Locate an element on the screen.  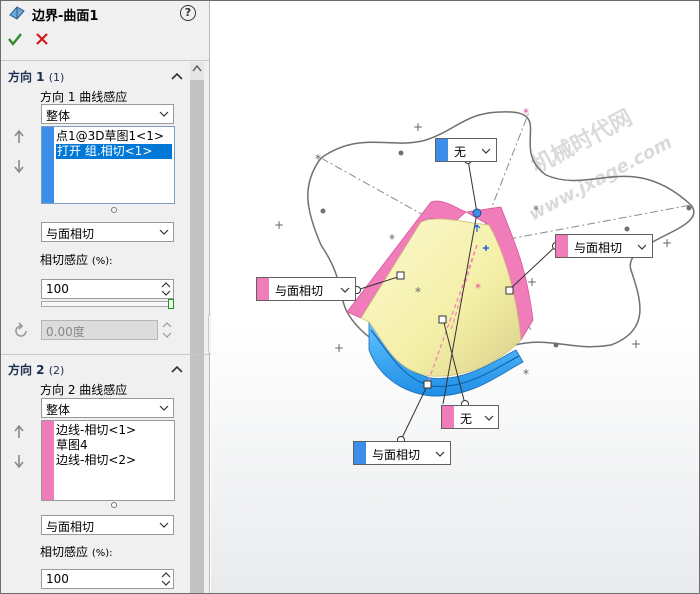
dir2-tangent-type-select: 与面相切 is located at coordinates (107, 525).